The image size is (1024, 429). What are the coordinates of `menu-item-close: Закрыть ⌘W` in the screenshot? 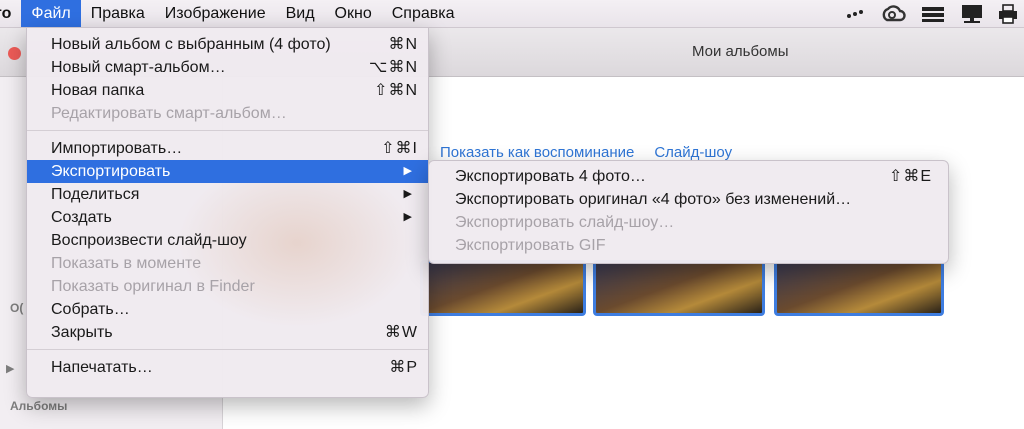 It's located at (227, 332).